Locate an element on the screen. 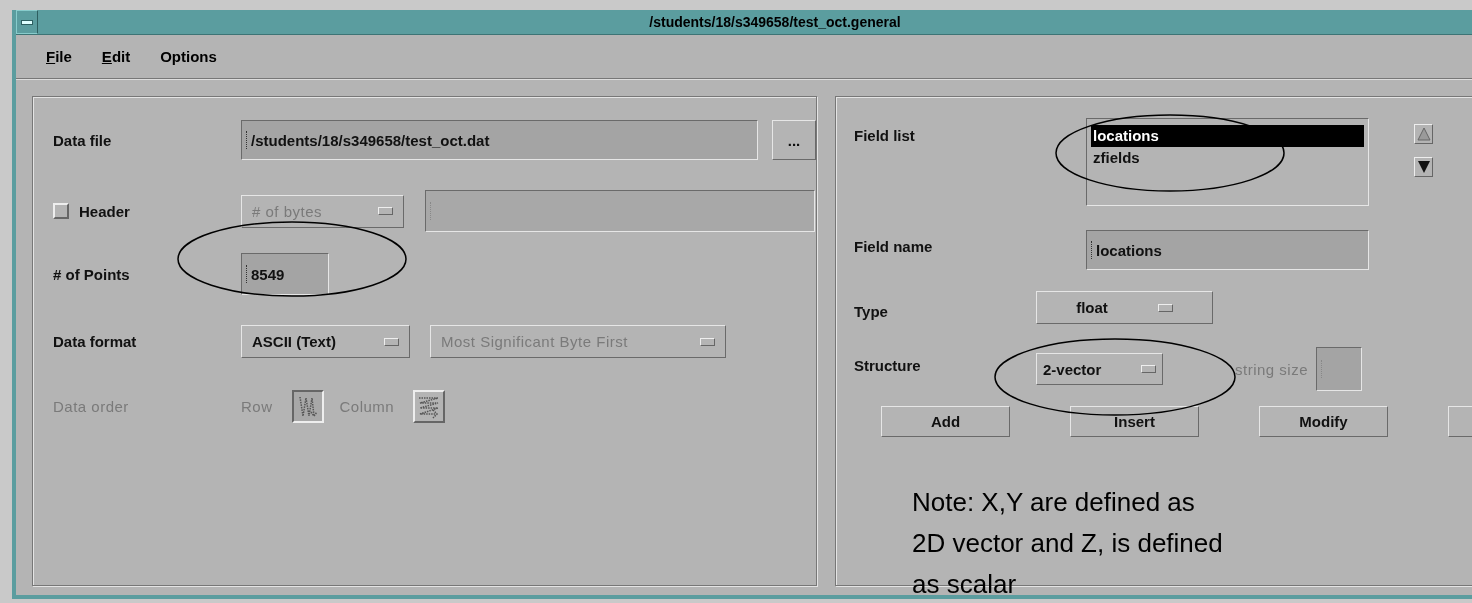  field-label: string size is located at coordinates (1272, 369).